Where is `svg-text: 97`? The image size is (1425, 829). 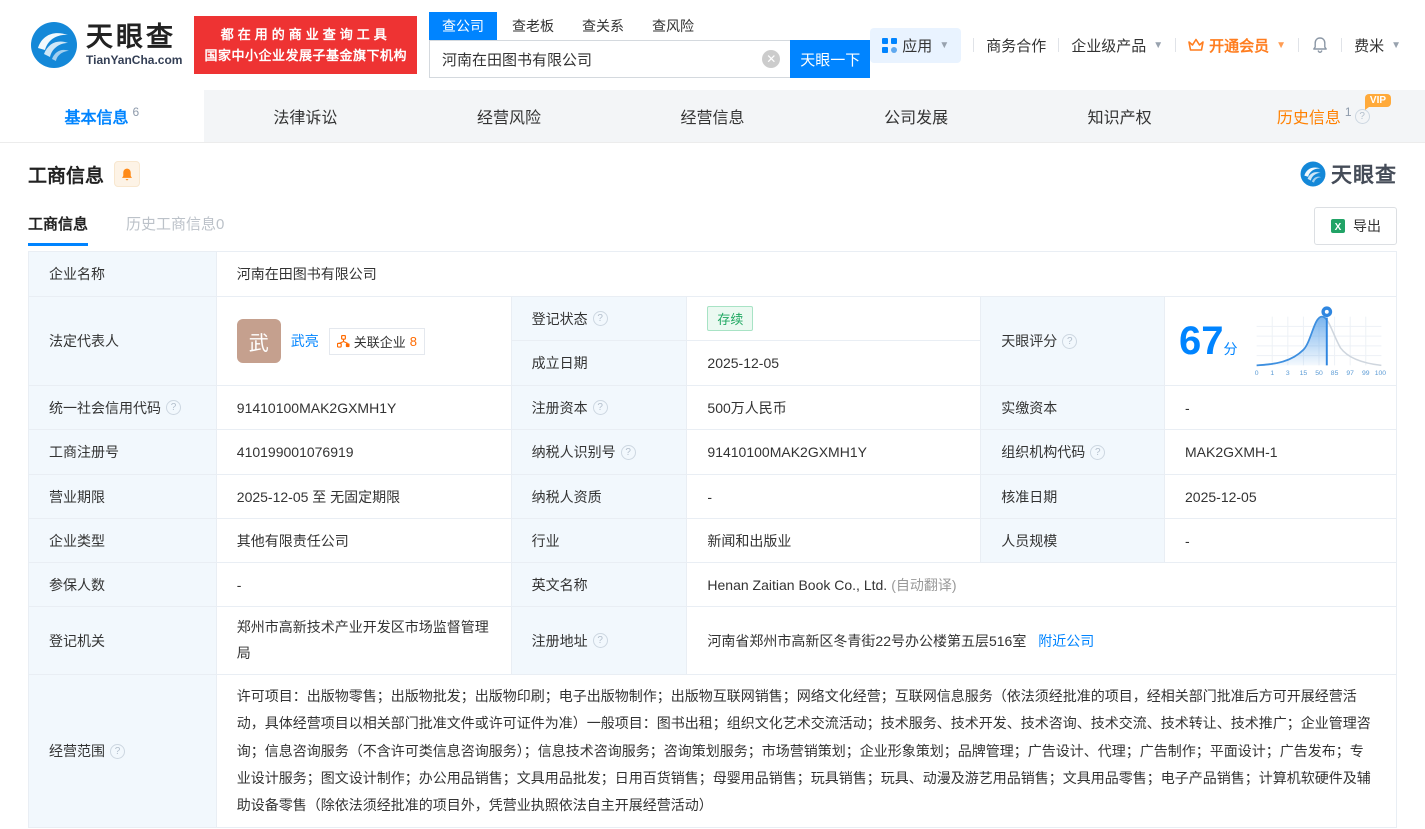
svg-text: 97 is located at coordinates (1350, 373).